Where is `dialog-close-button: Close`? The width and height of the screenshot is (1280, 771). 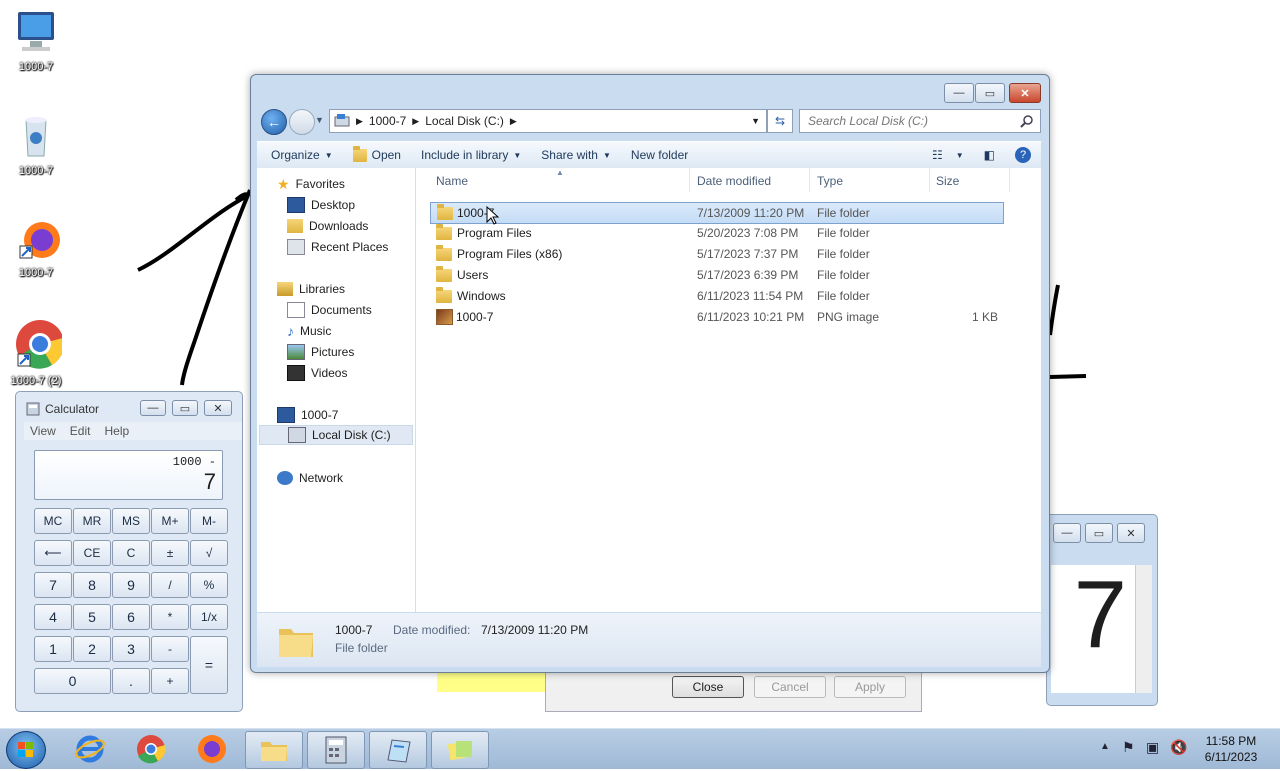
dialog-close-button: Close is located at coordinates (708, 687).